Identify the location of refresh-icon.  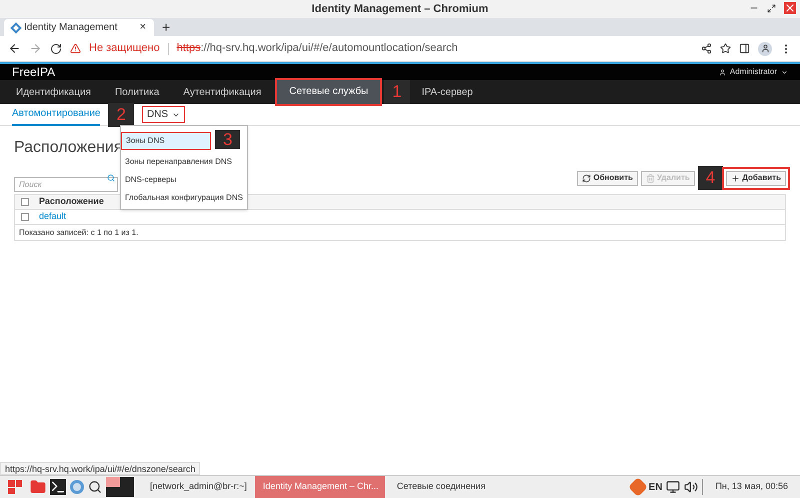
(587, 178).